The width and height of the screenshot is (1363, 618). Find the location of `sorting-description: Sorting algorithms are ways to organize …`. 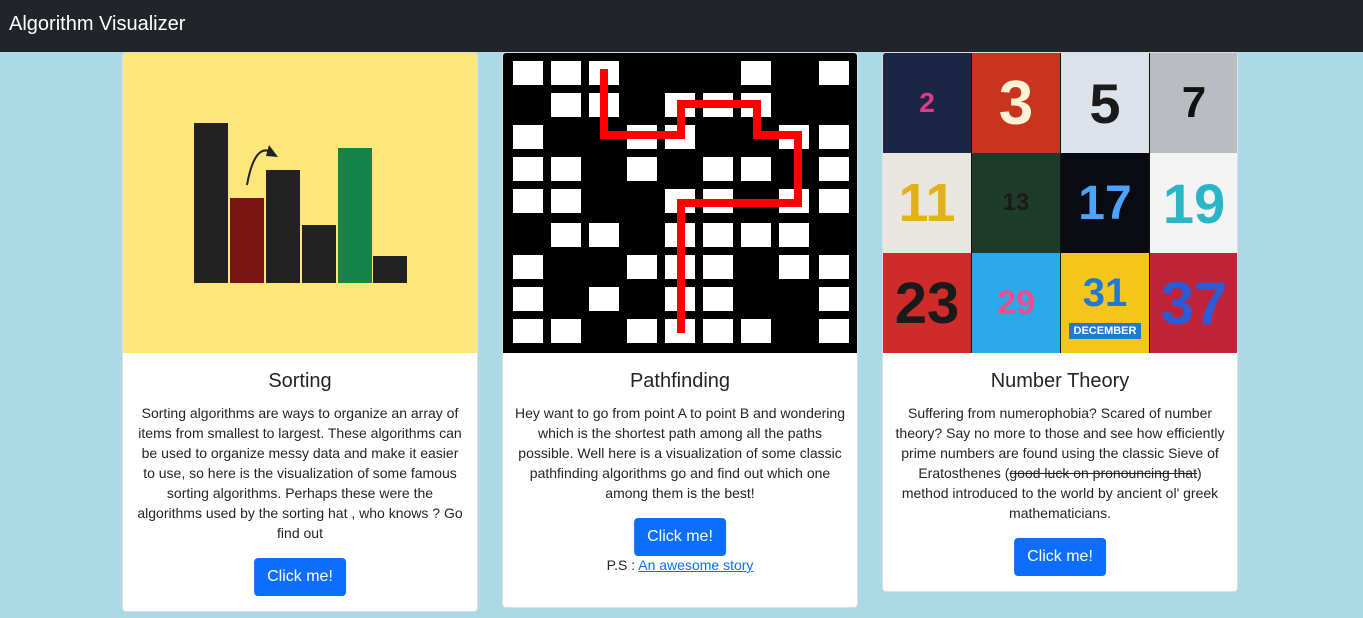

sorting-description: Sorting algorithms are ways to organize … is located at coordinates (300, 473).